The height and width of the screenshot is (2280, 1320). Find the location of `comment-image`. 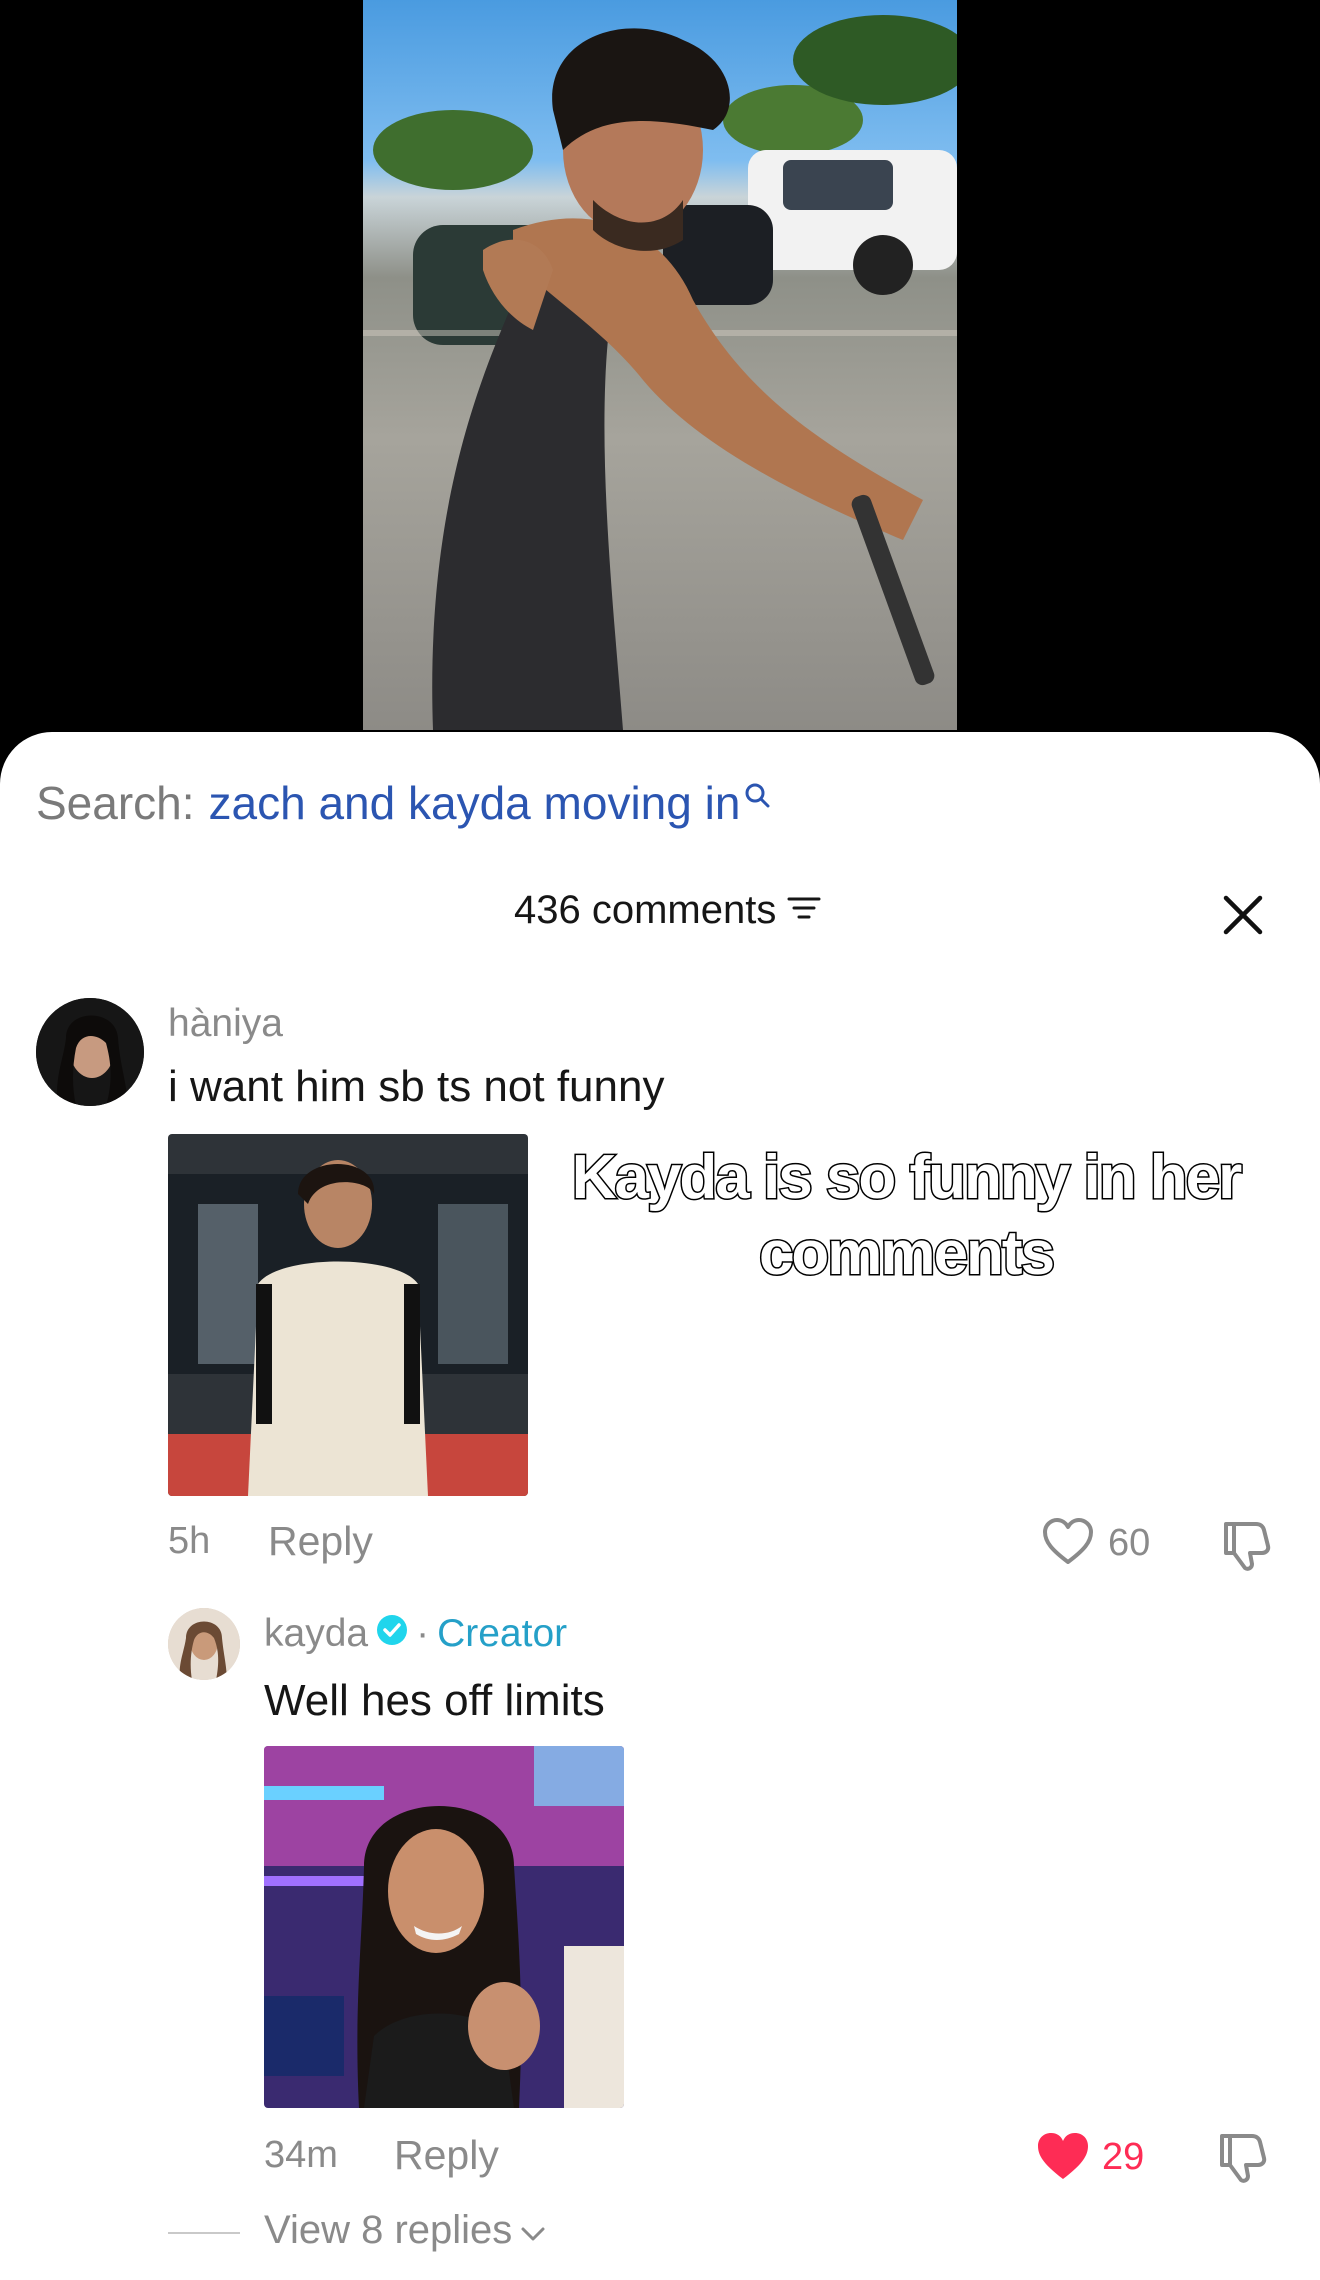

comment-image is located at coordinates (348, 1315).